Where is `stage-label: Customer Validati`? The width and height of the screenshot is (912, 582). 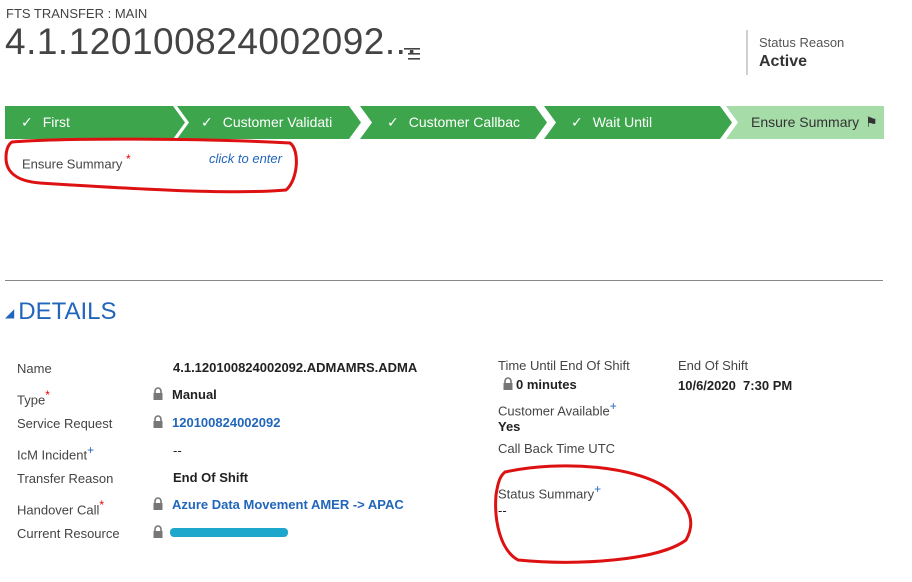 stage-label: Customer Validati is located at coordinates (277, 122).